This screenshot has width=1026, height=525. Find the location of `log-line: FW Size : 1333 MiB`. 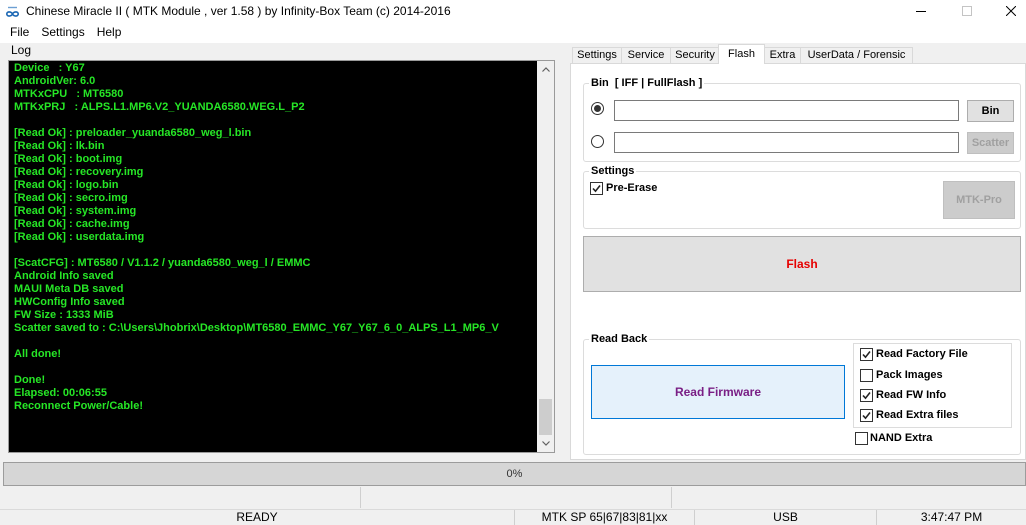

log-line: FW Size : 1333 MiB is located at coordinates (64, 315).